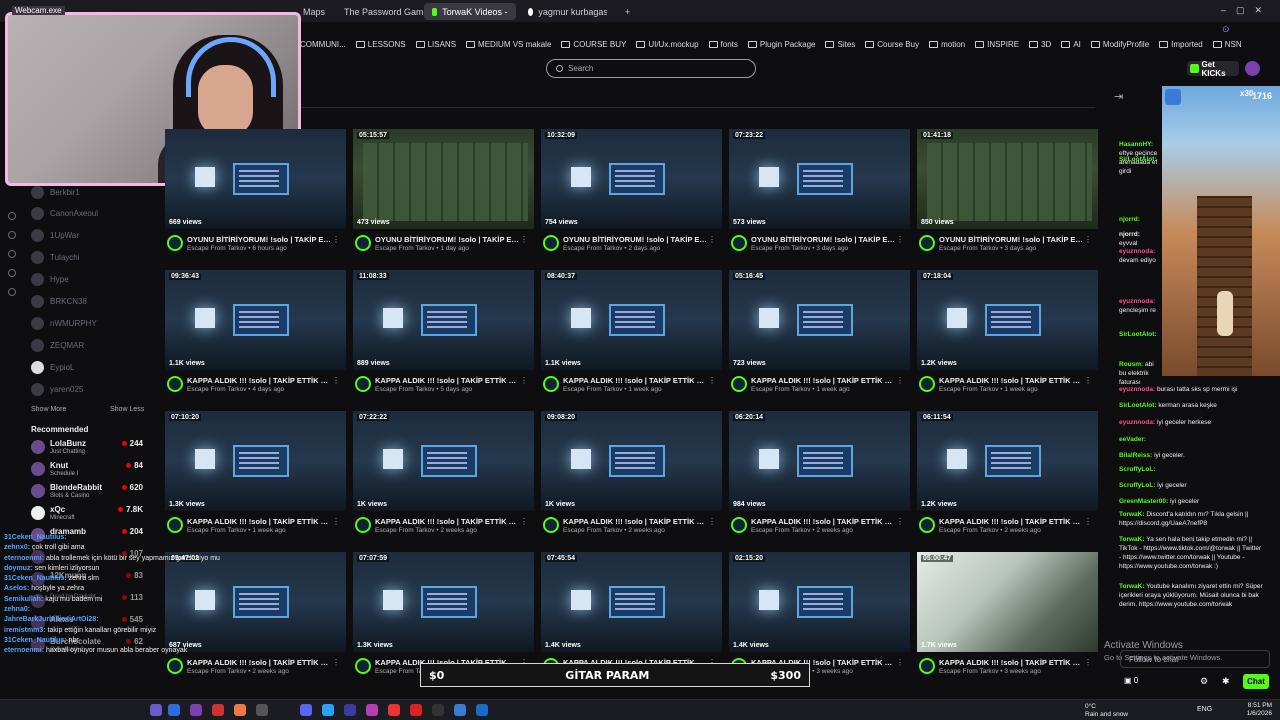 The height and width of the screenshot is (720, 1280). What do you see at coordinates (55, 235) in the screenshot?
I see `sidebar-item-channel: 1UpWar` at bounding box center [55, 235].